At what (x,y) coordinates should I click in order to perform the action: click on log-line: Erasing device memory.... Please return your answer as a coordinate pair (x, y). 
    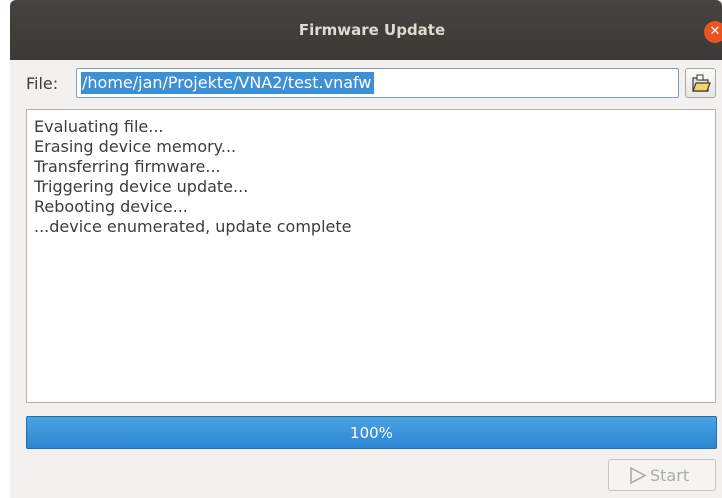
    Looking at the image, I should click on (135, 146).